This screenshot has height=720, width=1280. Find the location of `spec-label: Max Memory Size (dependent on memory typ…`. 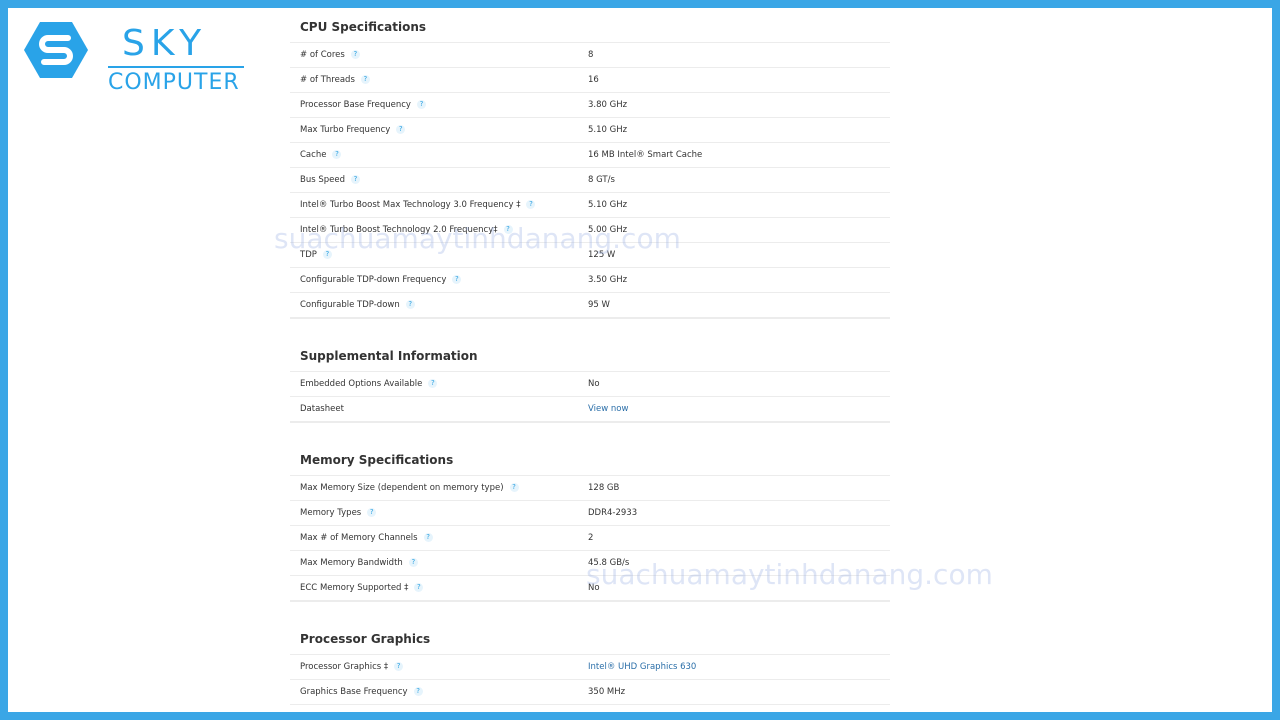

spec-label: Max Memory Size (dependent on memory typ… is located at coordinates (409, 488).